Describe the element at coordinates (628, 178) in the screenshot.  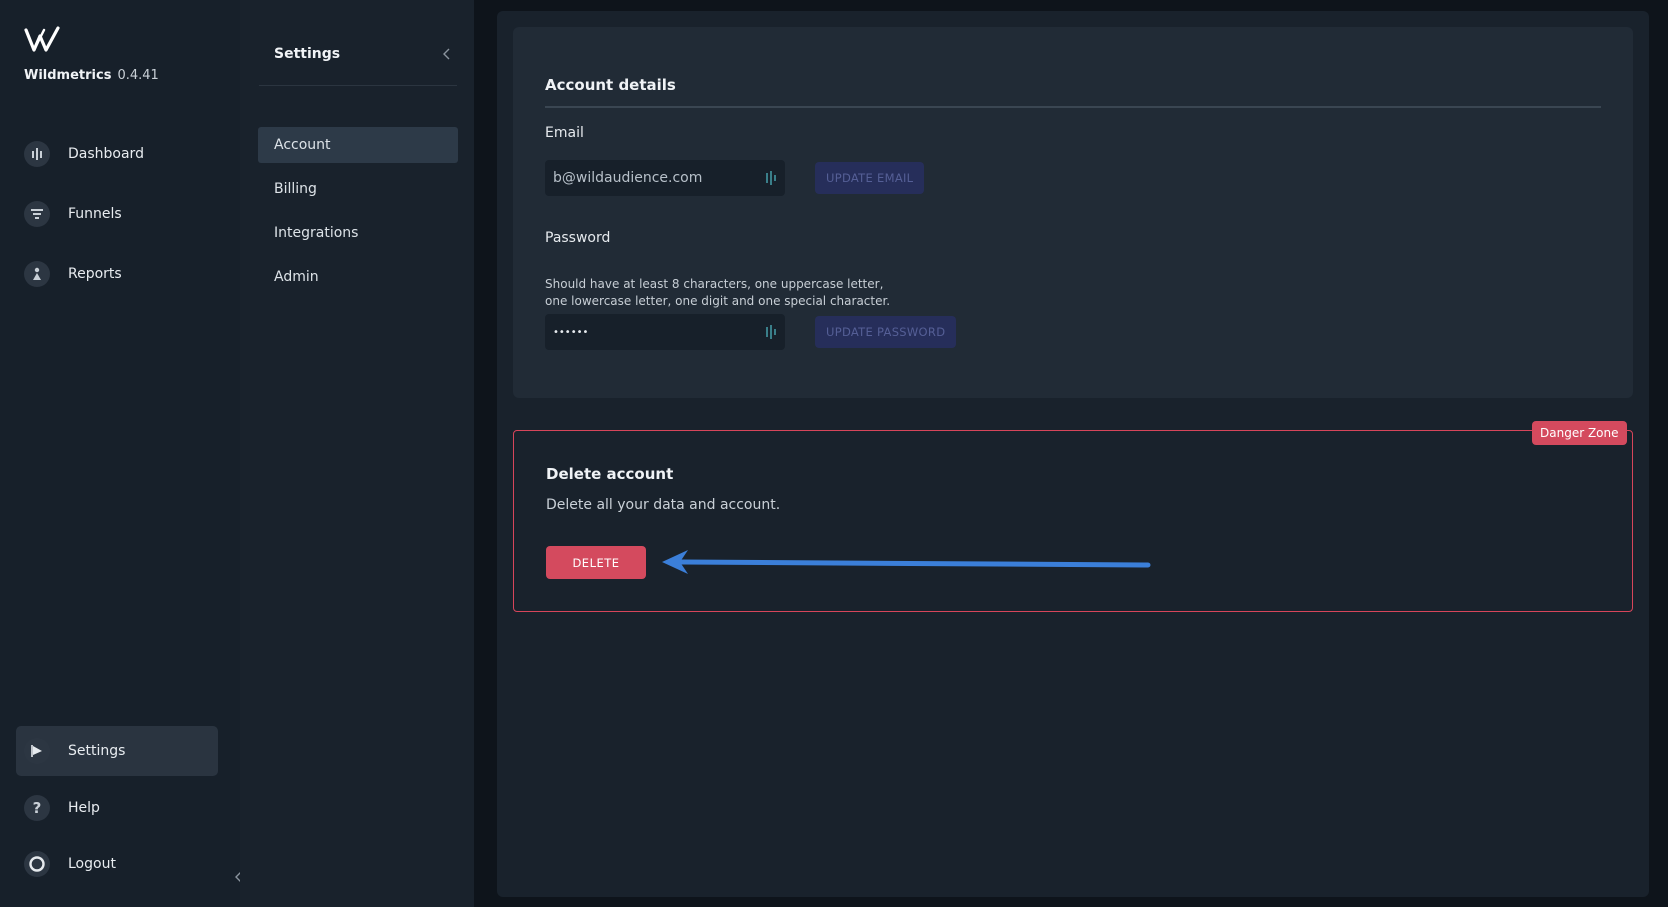
I see `email-value: b@wildaudience.com` at that location.